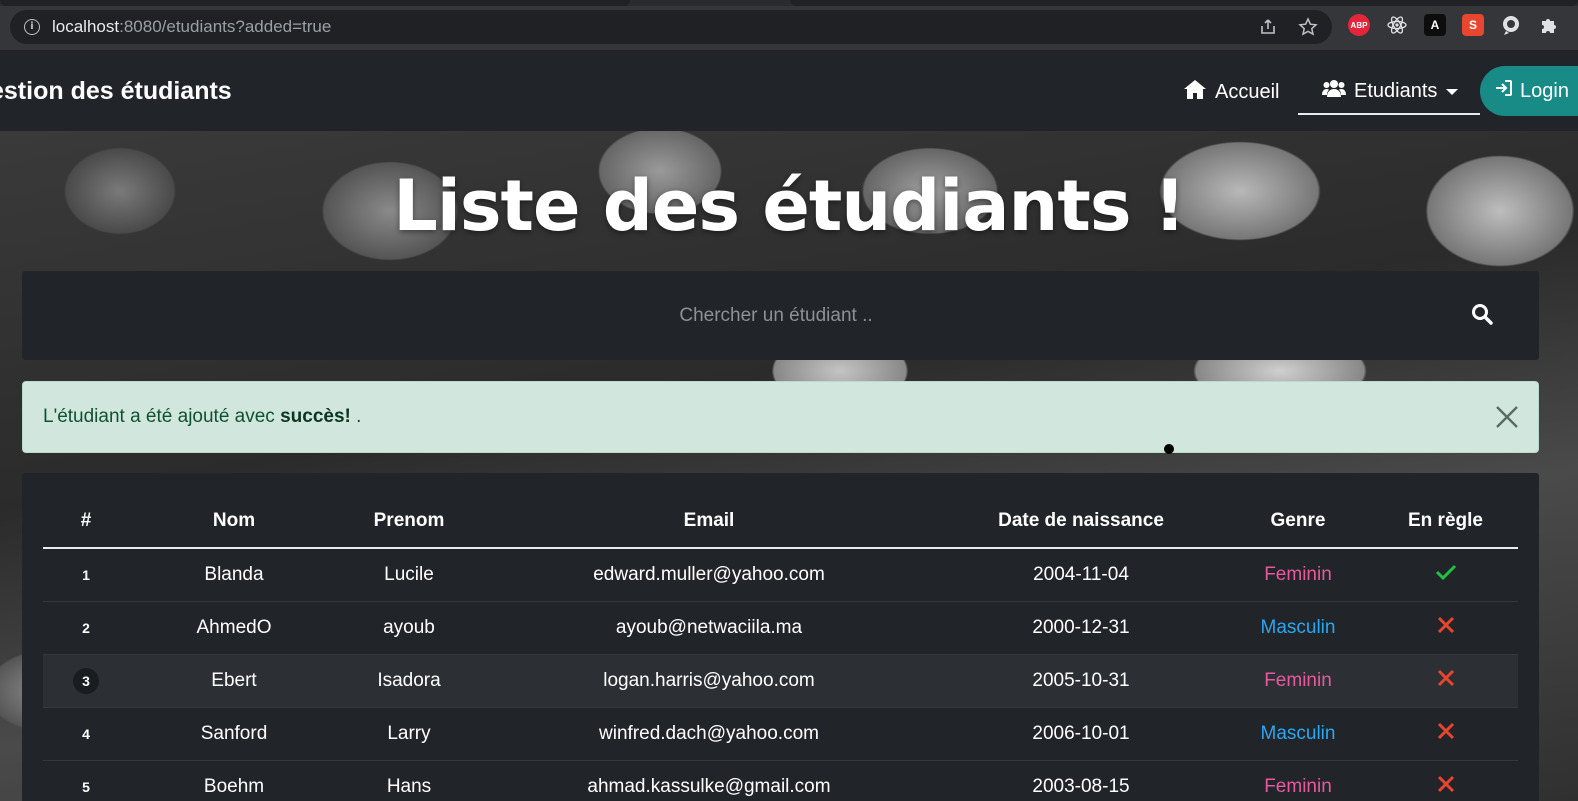  What do you see at coordinates (234, 734) in the screenshot?
I see `row-nom: Sanford` at bounding box center [234, 734].